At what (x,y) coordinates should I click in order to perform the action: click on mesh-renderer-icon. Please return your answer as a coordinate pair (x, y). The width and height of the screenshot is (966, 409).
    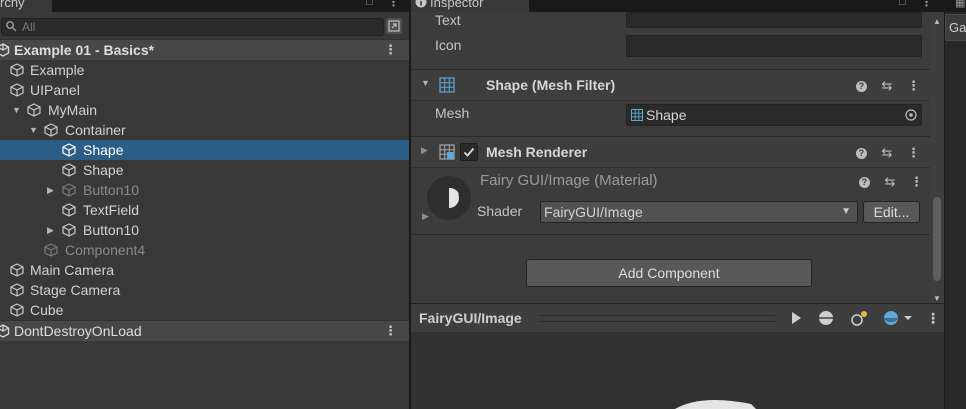
    Looking at the image, I should click on (447, 152).